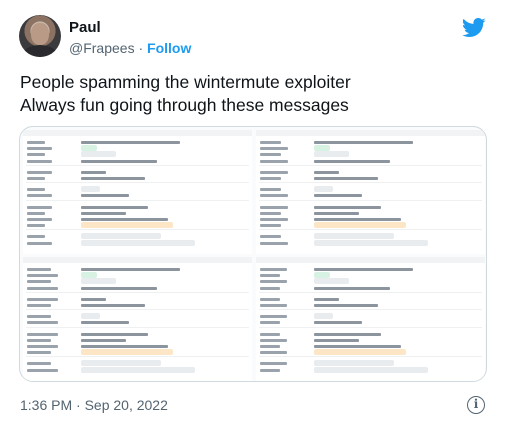  I want to click on twitter-bird-icon, so click(474, 28).